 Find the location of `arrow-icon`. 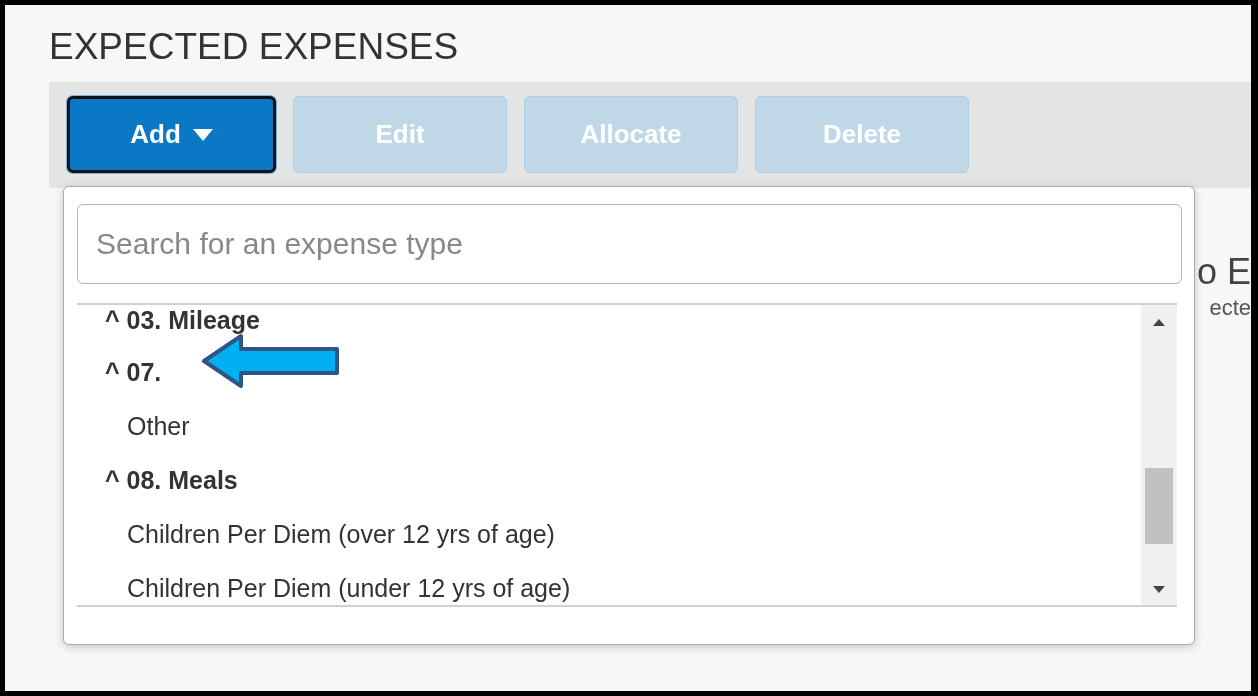

arrow-icon is located at coordinates (271, 361).